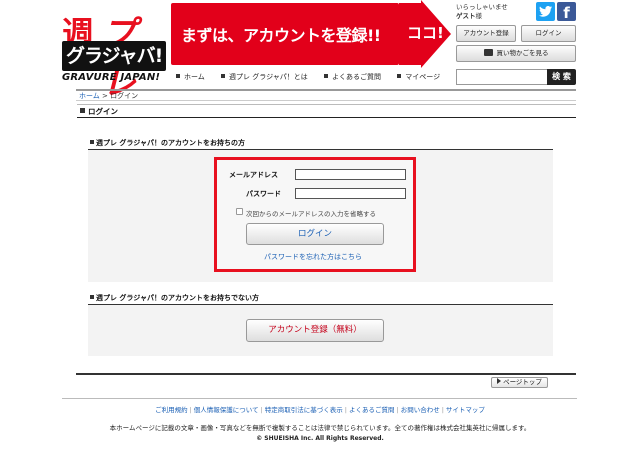 This screenshot has height=449, width=640. I want to click on cart-icon, so click(488, 52).